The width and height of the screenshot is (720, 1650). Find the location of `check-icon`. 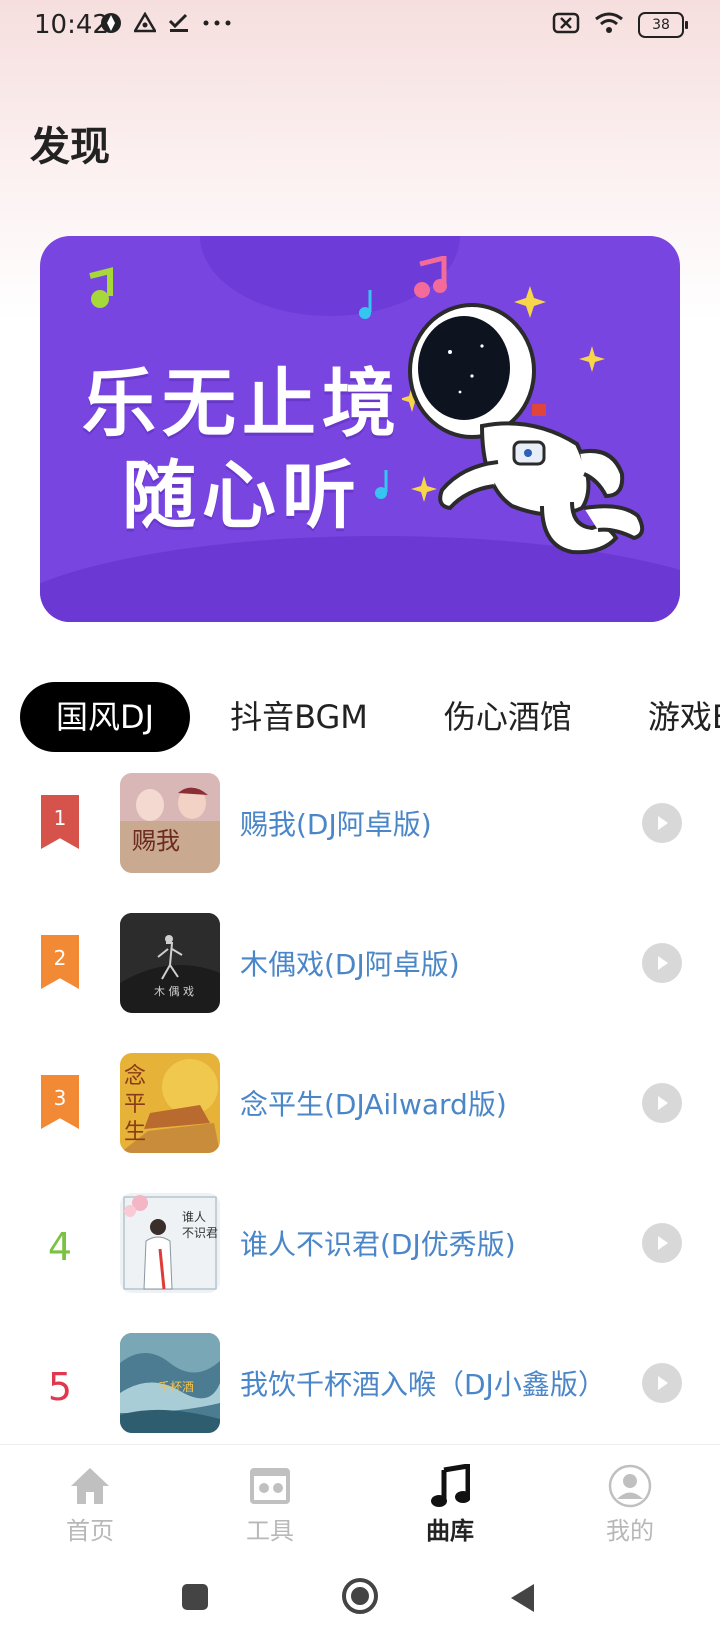

check-icon is located at coordinates (179, 25).